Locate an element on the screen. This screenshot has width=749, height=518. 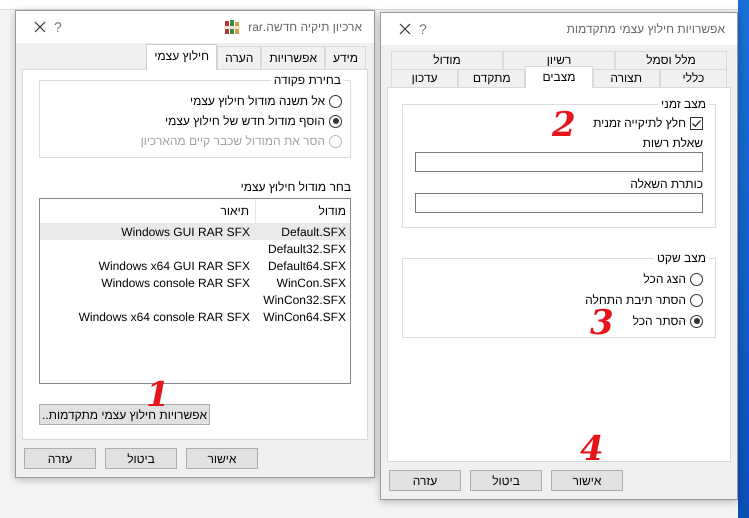
radio-label: הצג הכל is located at coordinates (664, 279).